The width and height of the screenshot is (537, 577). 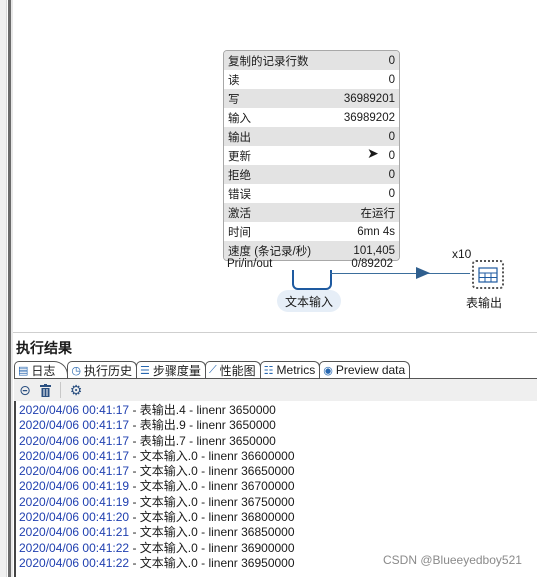 I want to click on tab-log: ▤ 日志, so click(x=41, y=369).